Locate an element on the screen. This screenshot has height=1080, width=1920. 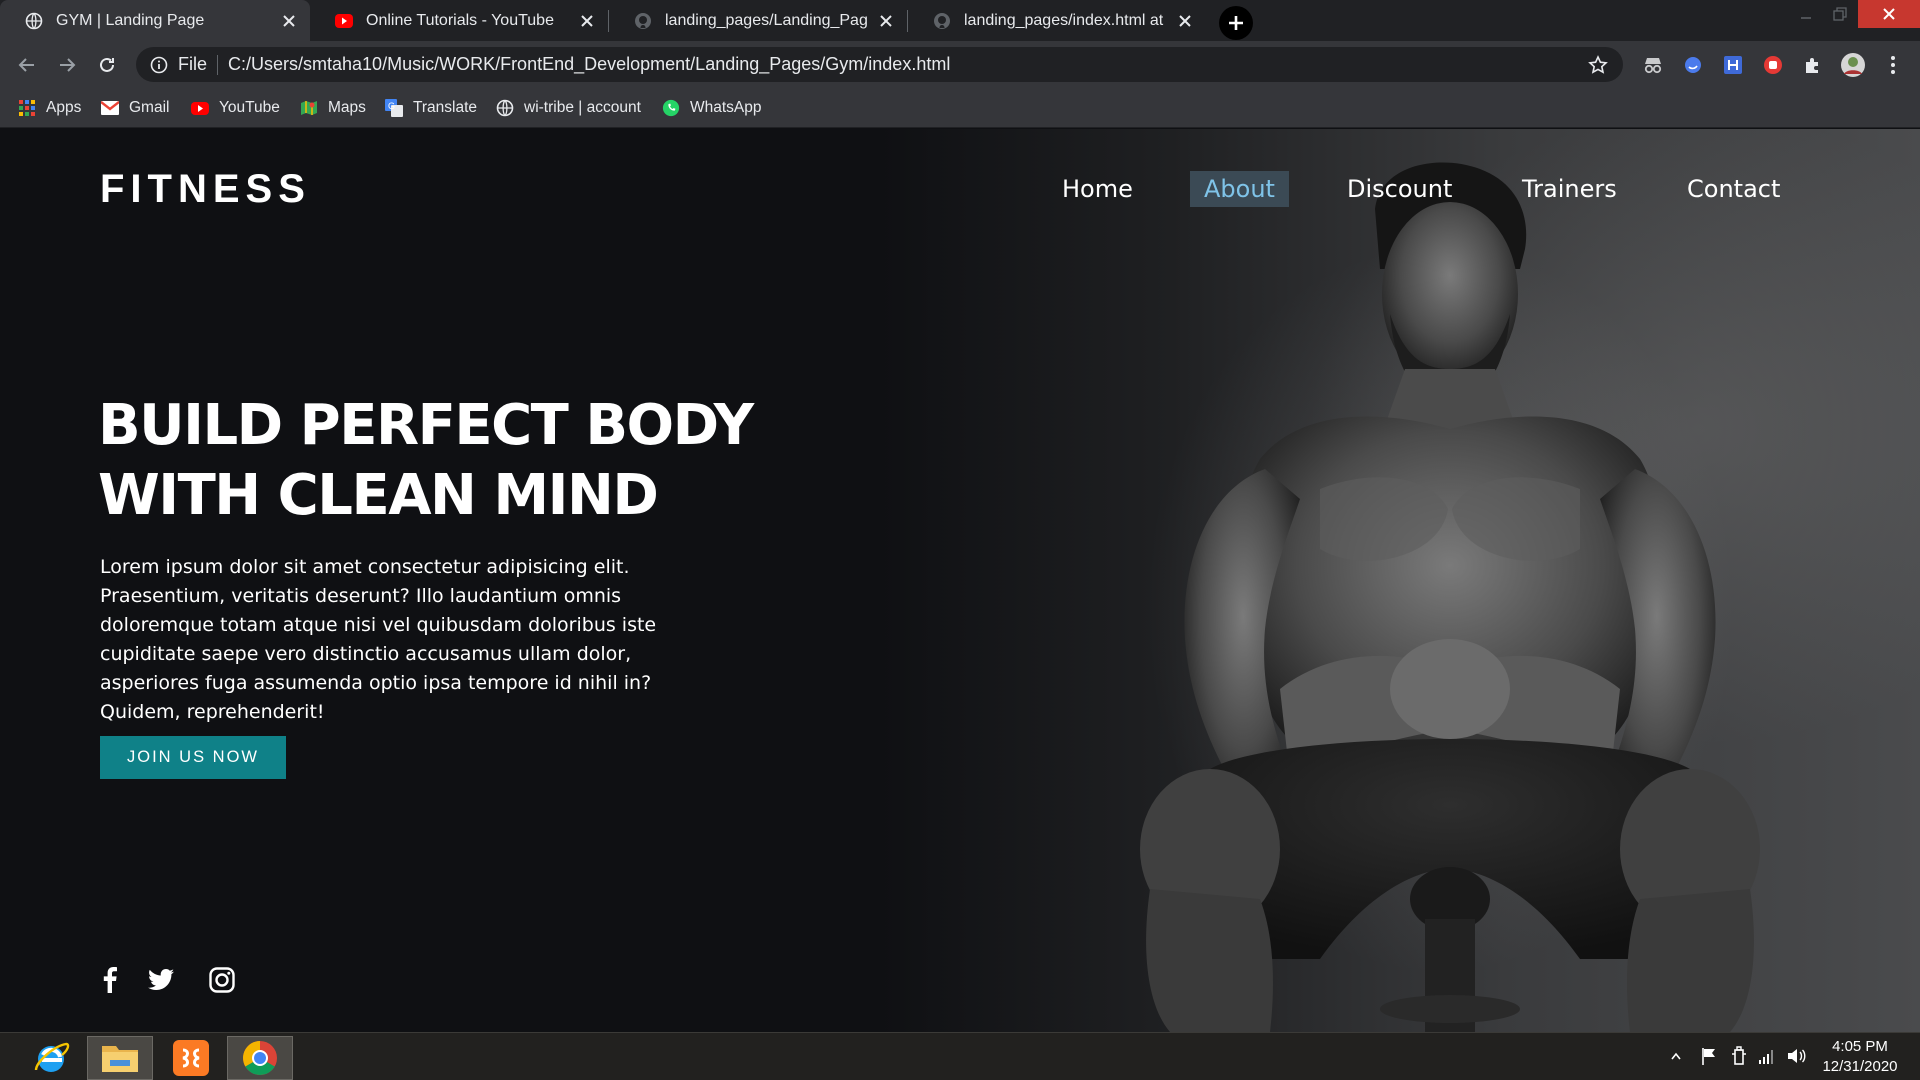
restore-button is located at coordinates (1840, 14).